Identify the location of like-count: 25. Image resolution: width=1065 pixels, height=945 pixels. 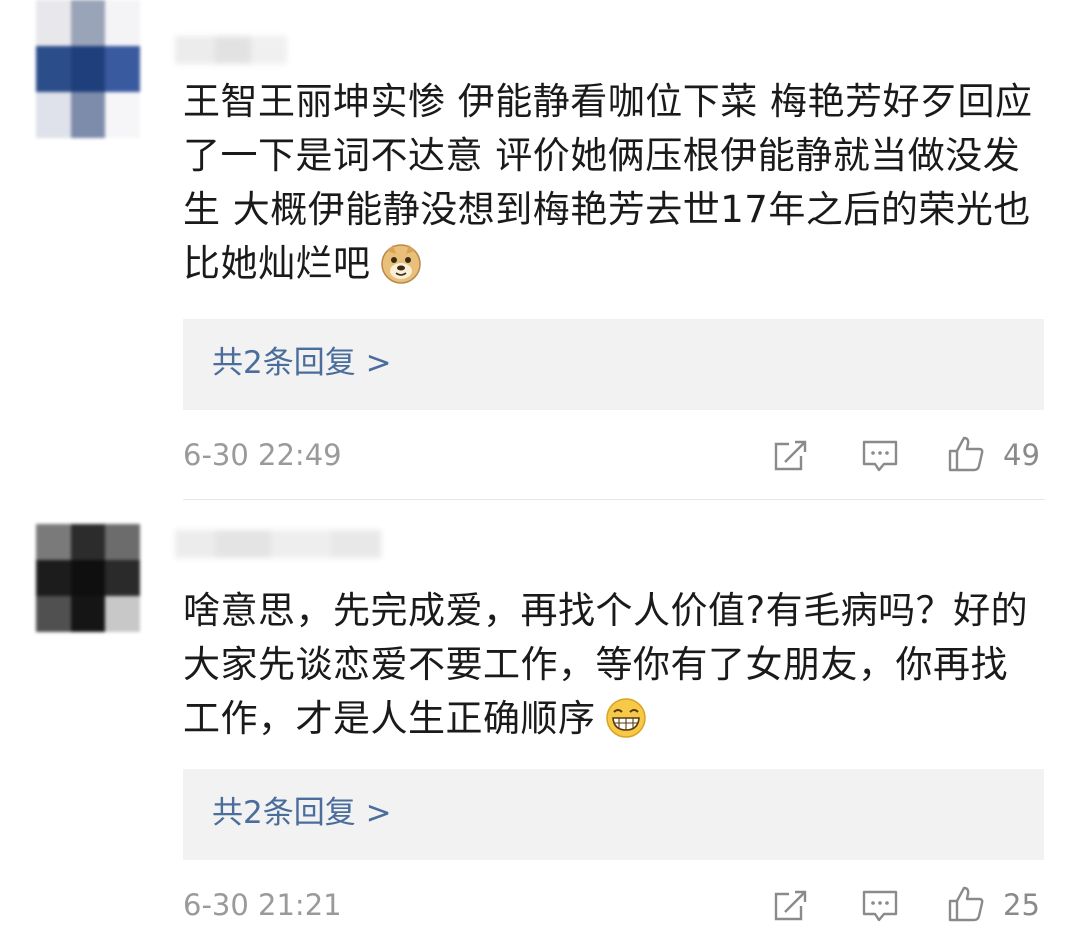
(1021, 905).